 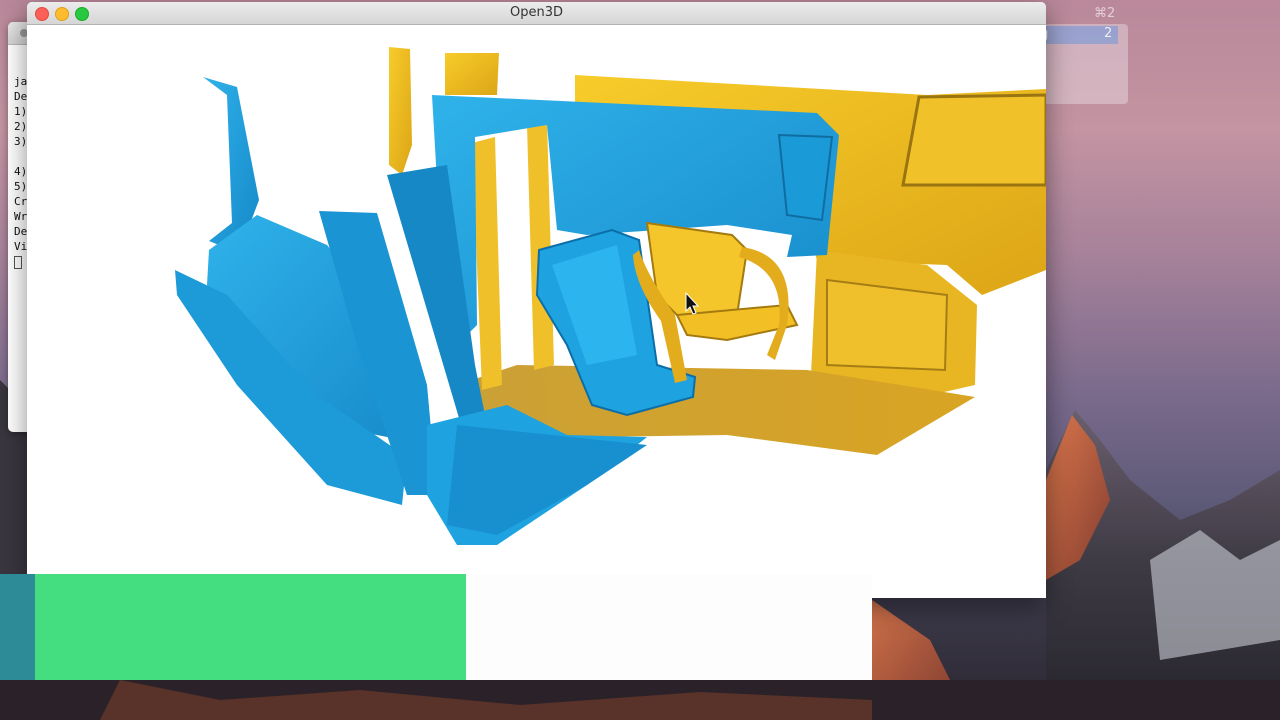 What do you see at coordinates (716, 302) in the screenshot?
I see `yellow-chair` at bounding box center [716, 302].